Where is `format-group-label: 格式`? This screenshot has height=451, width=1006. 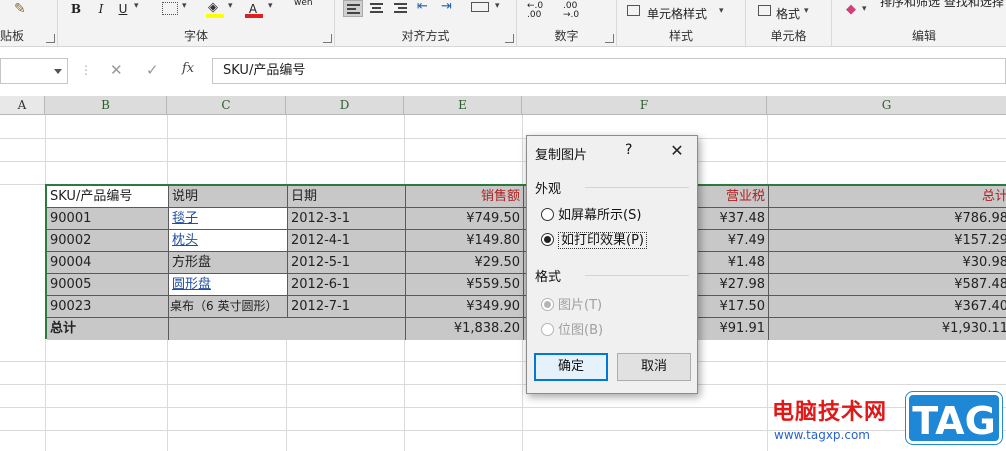 format-group-label: 格式 is located at coordinates (548, 277).